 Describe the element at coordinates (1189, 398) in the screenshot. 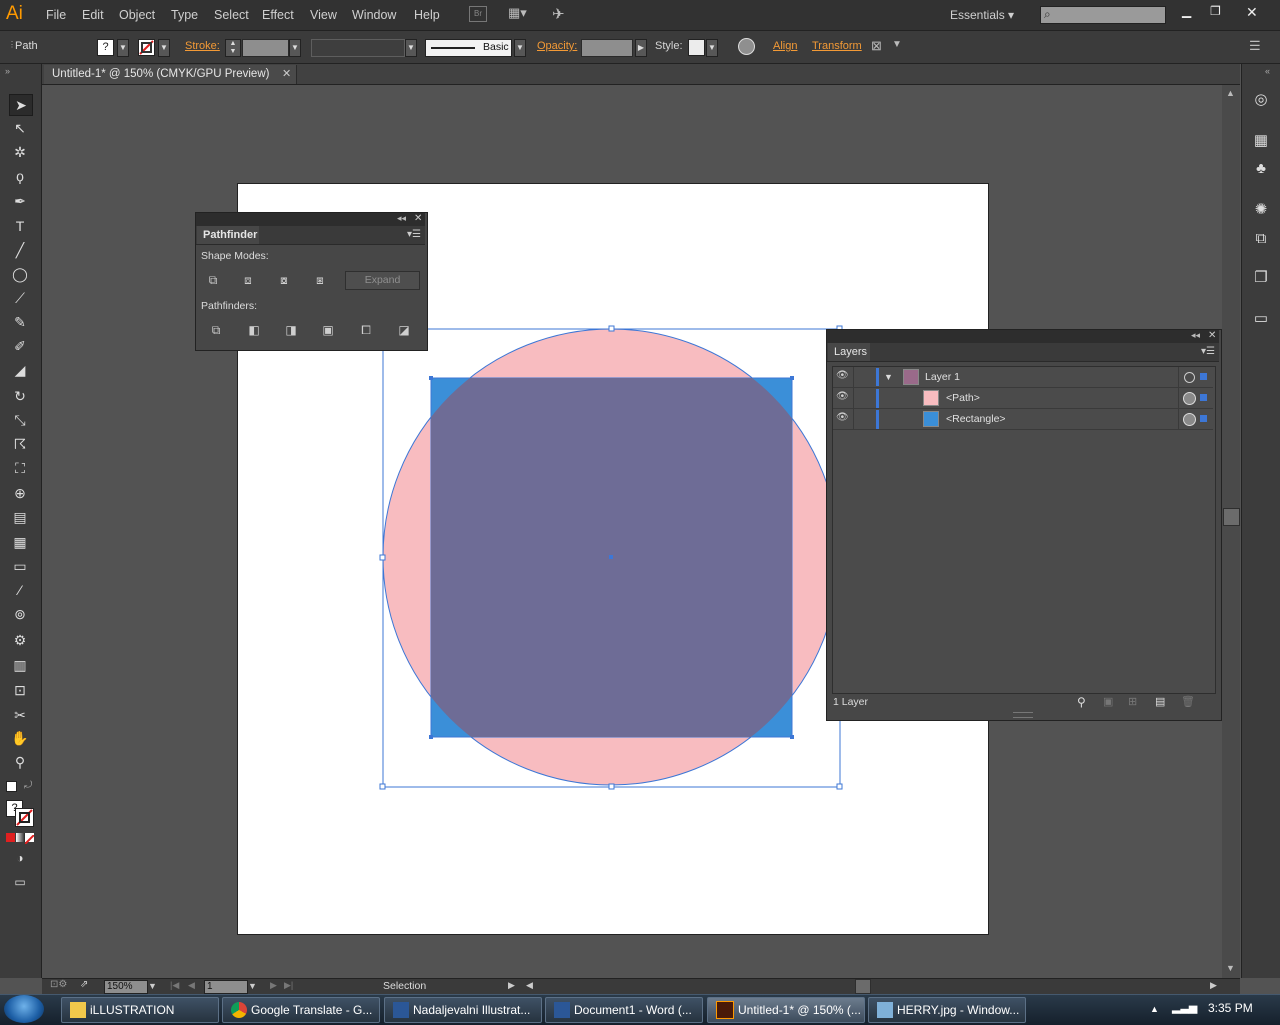

I see `target-filled-icon` at that location.